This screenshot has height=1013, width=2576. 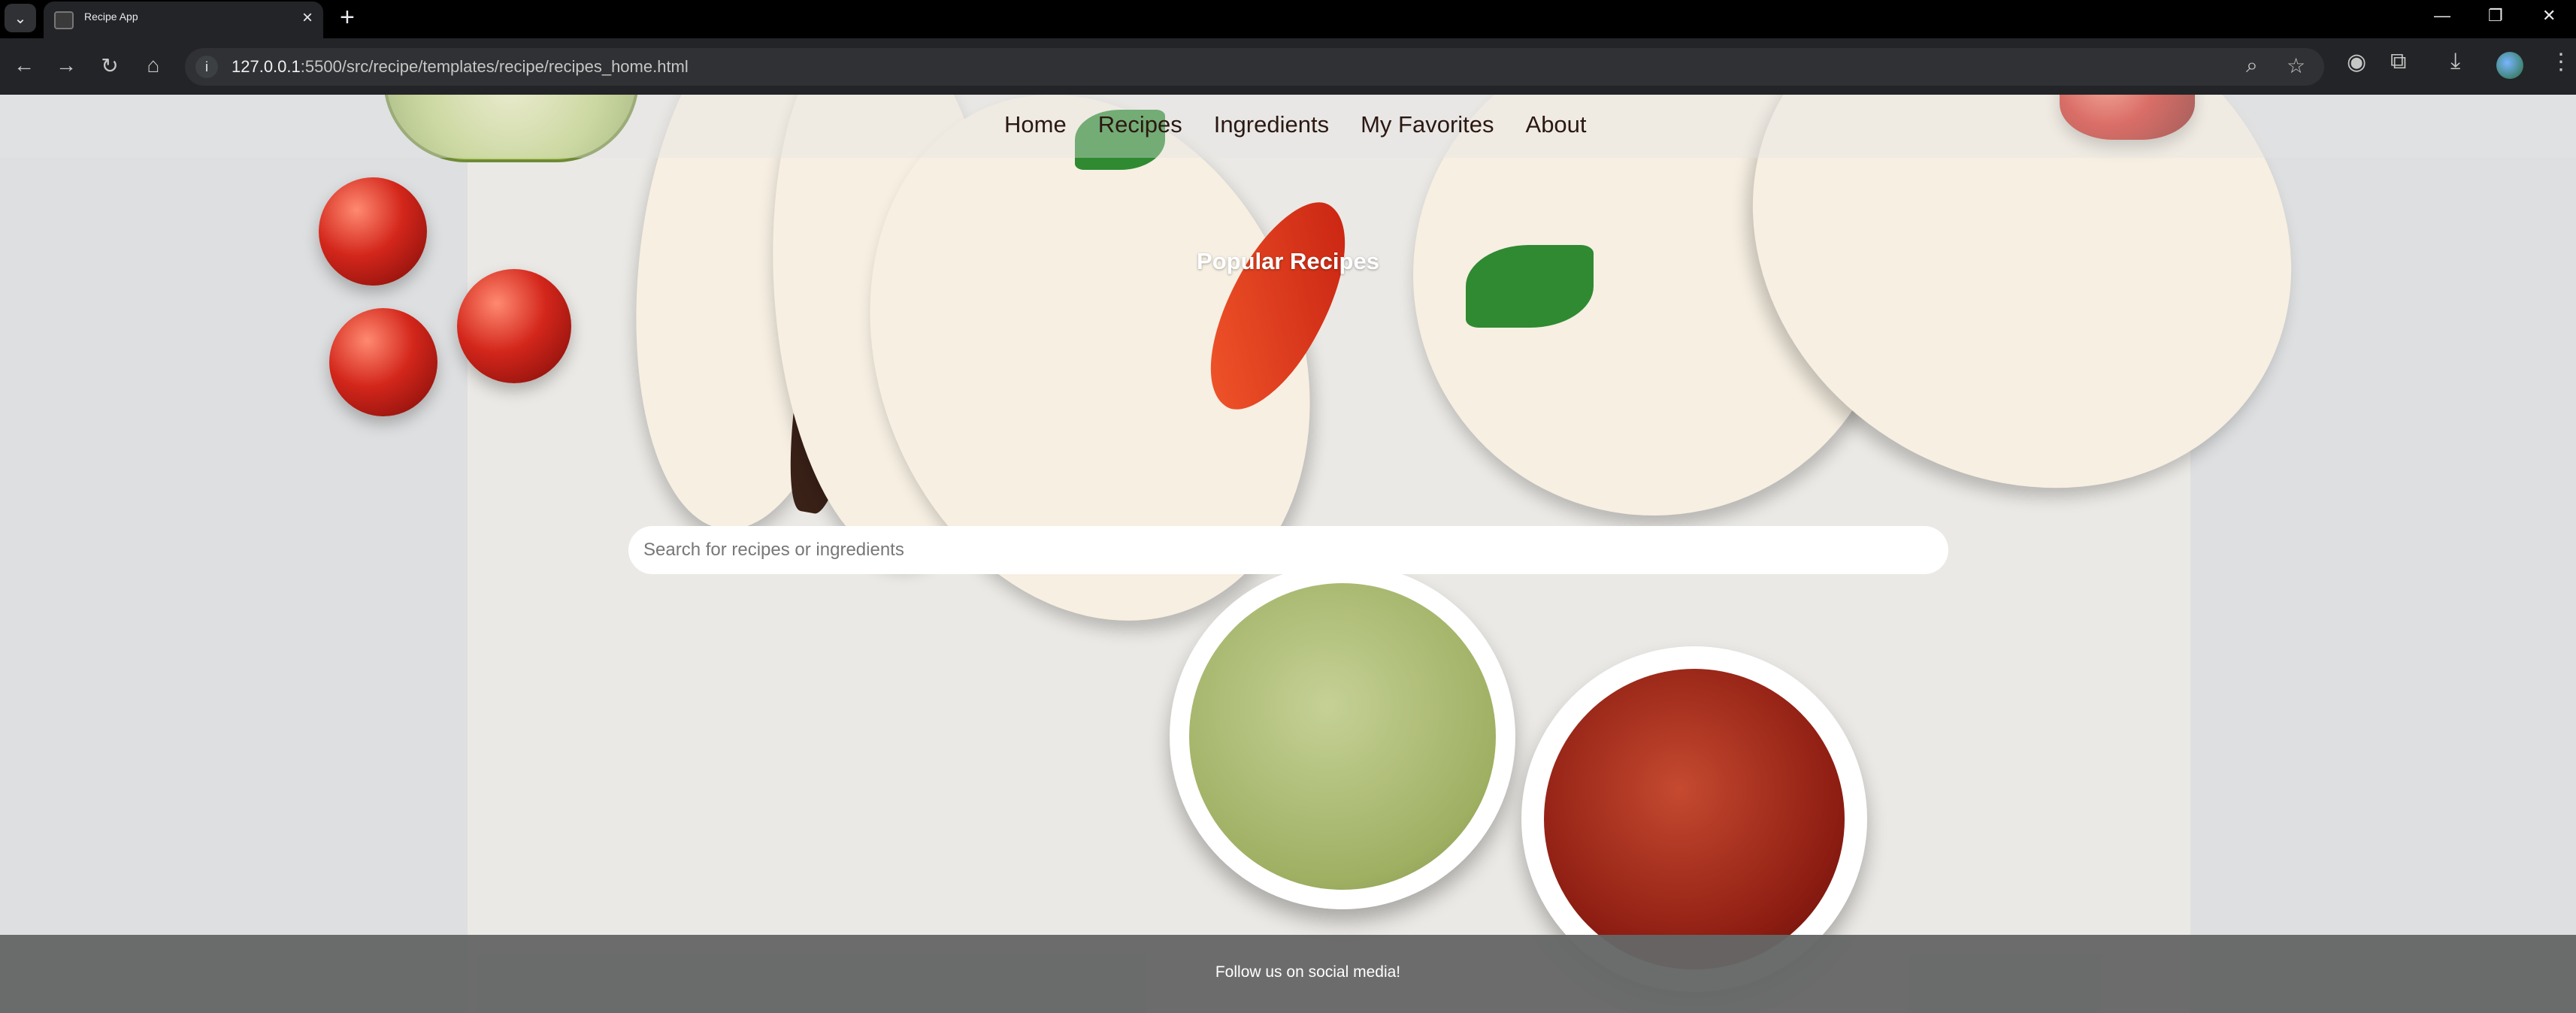 What do you see at coordinates (24, 65) in the screenshot?
I see `back-icon: ←` at bounding box center [24, 65].